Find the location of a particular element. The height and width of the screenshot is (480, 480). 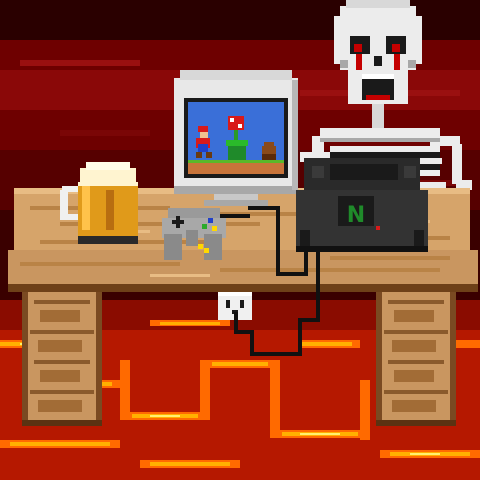

desk-right-leg is located at coordinates (416, 355).